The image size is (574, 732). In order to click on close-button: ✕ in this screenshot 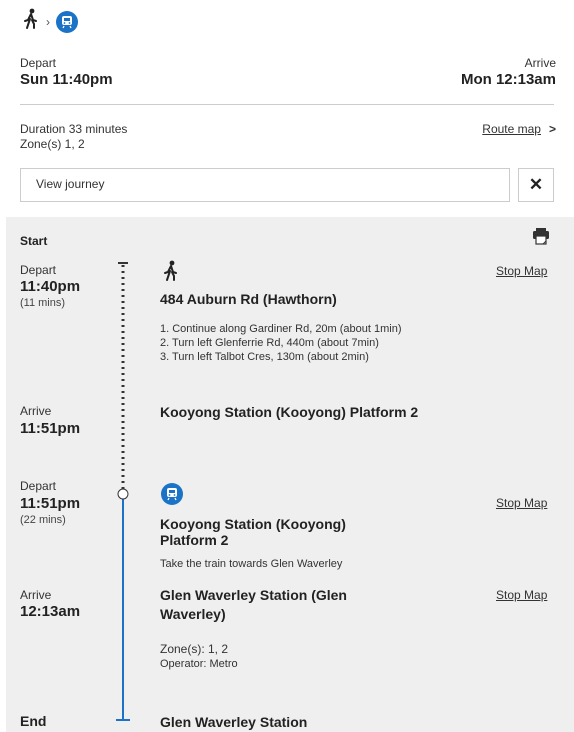, I will do `click(536, 185)`.